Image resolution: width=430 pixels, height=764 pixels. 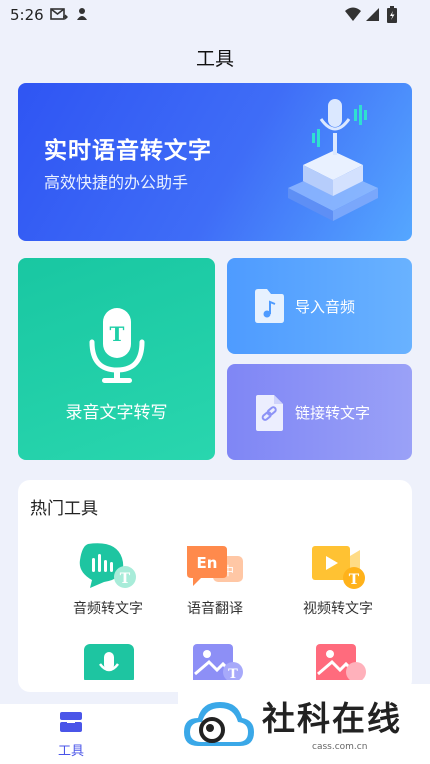 I want to click on link-to-text-label: 链接转文字, so click(x=333, y=413).